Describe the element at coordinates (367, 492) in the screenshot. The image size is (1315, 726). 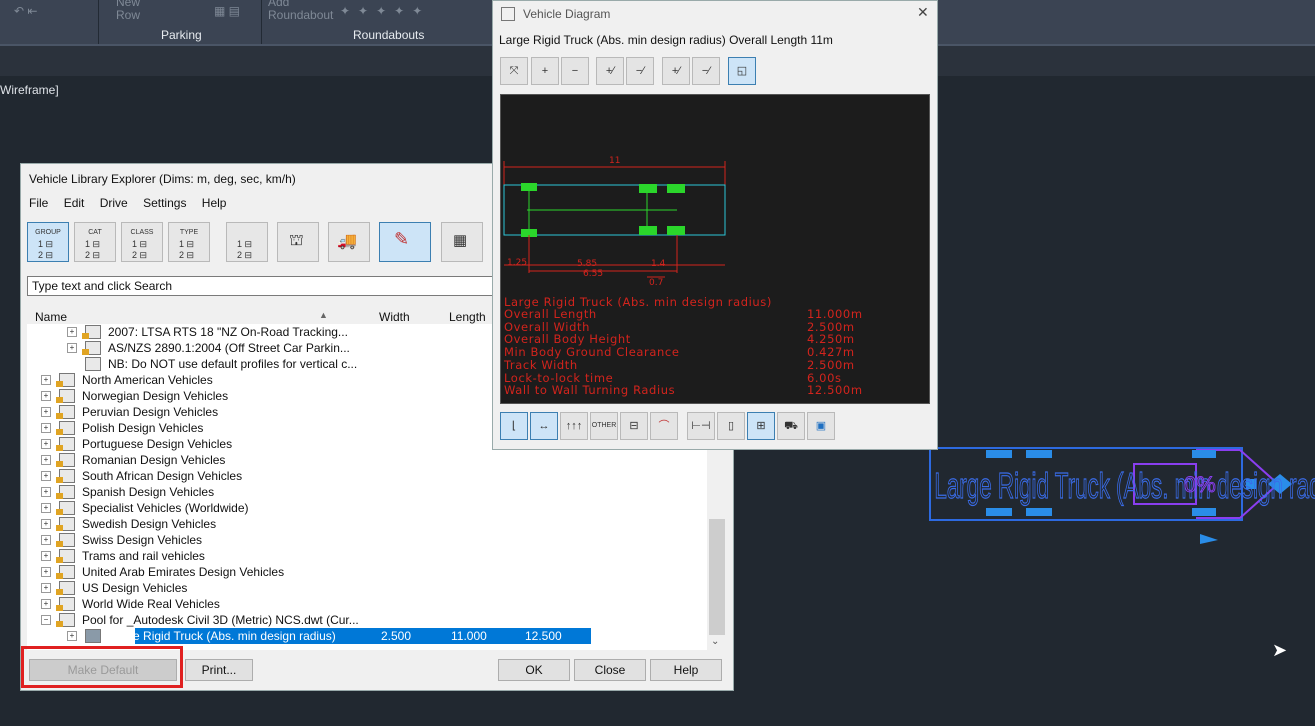
I see `tree-row: + Spanish Design Vehicles` at that location.